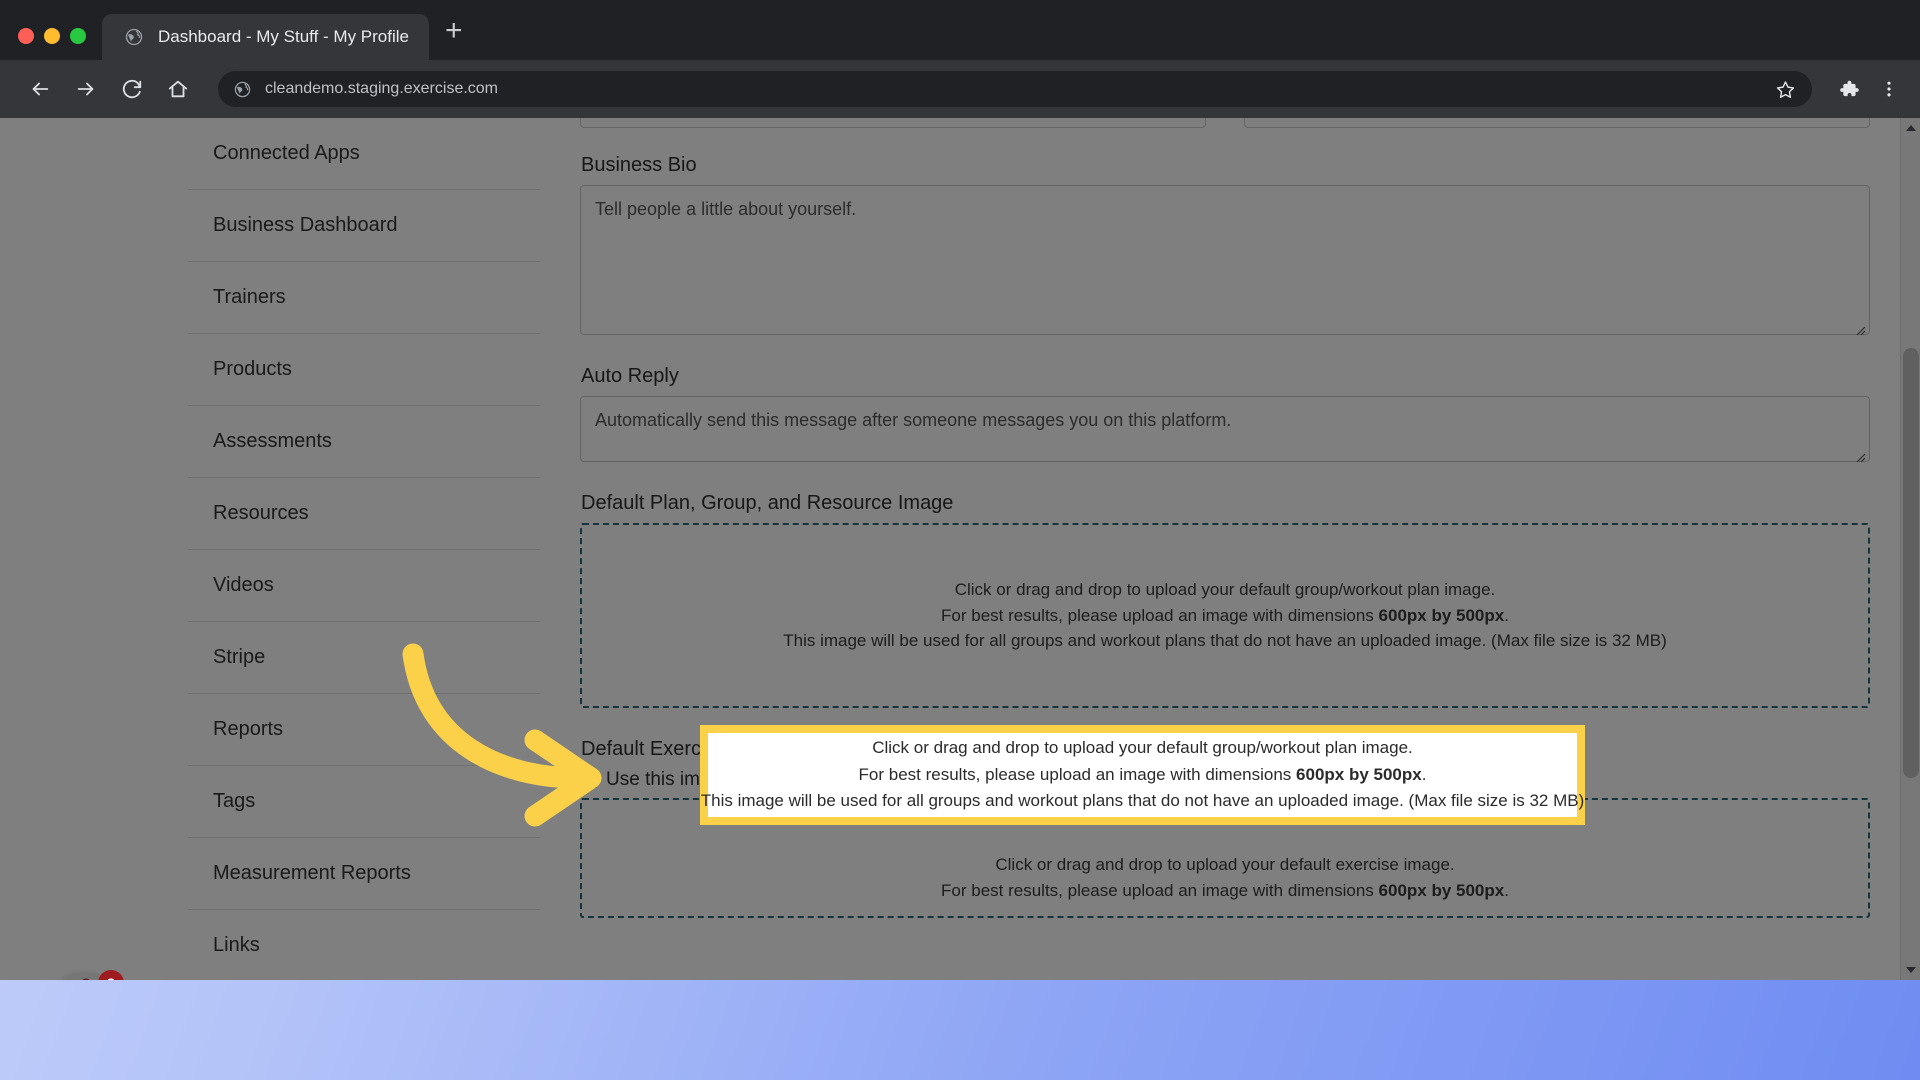  I want to click on browser-toolbar: cleandemo.staging.exercise.com, so click(960, 89).